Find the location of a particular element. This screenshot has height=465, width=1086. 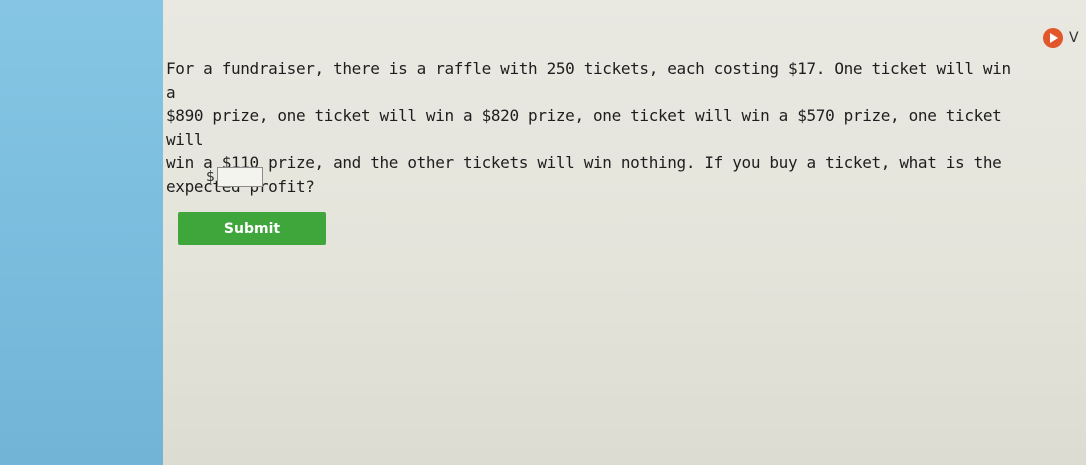

currency-symbol: $ is located at coordinates (210, 177).